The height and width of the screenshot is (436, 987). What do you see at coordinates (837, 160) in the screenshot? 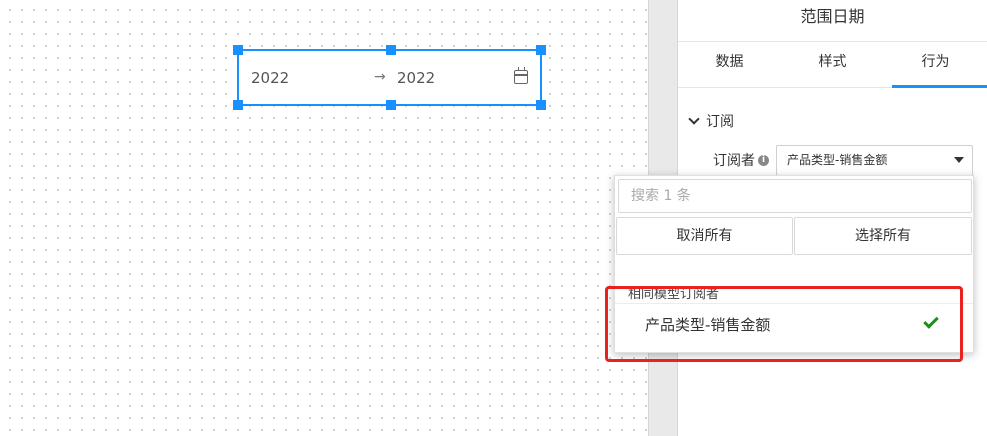
I see `subscriber-select-value: 产品类型-销售金额` at bounding box center [837, 160].